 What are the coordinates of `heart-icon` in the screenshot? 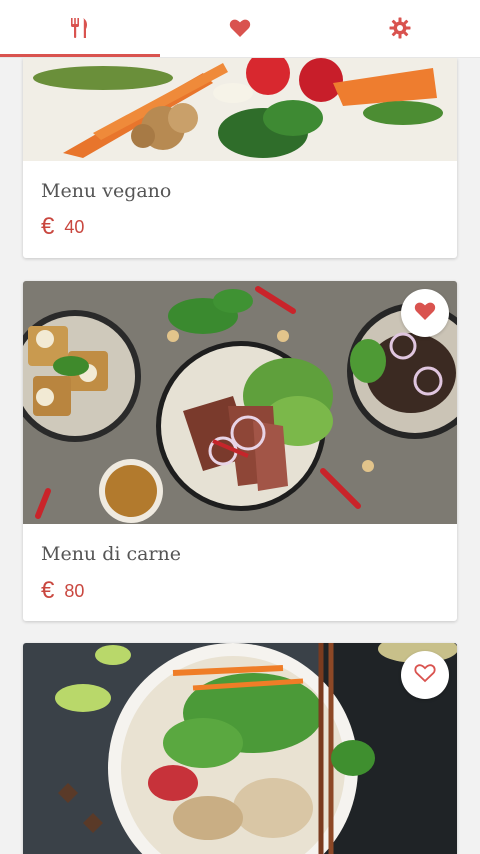 It's located at (240, 28).